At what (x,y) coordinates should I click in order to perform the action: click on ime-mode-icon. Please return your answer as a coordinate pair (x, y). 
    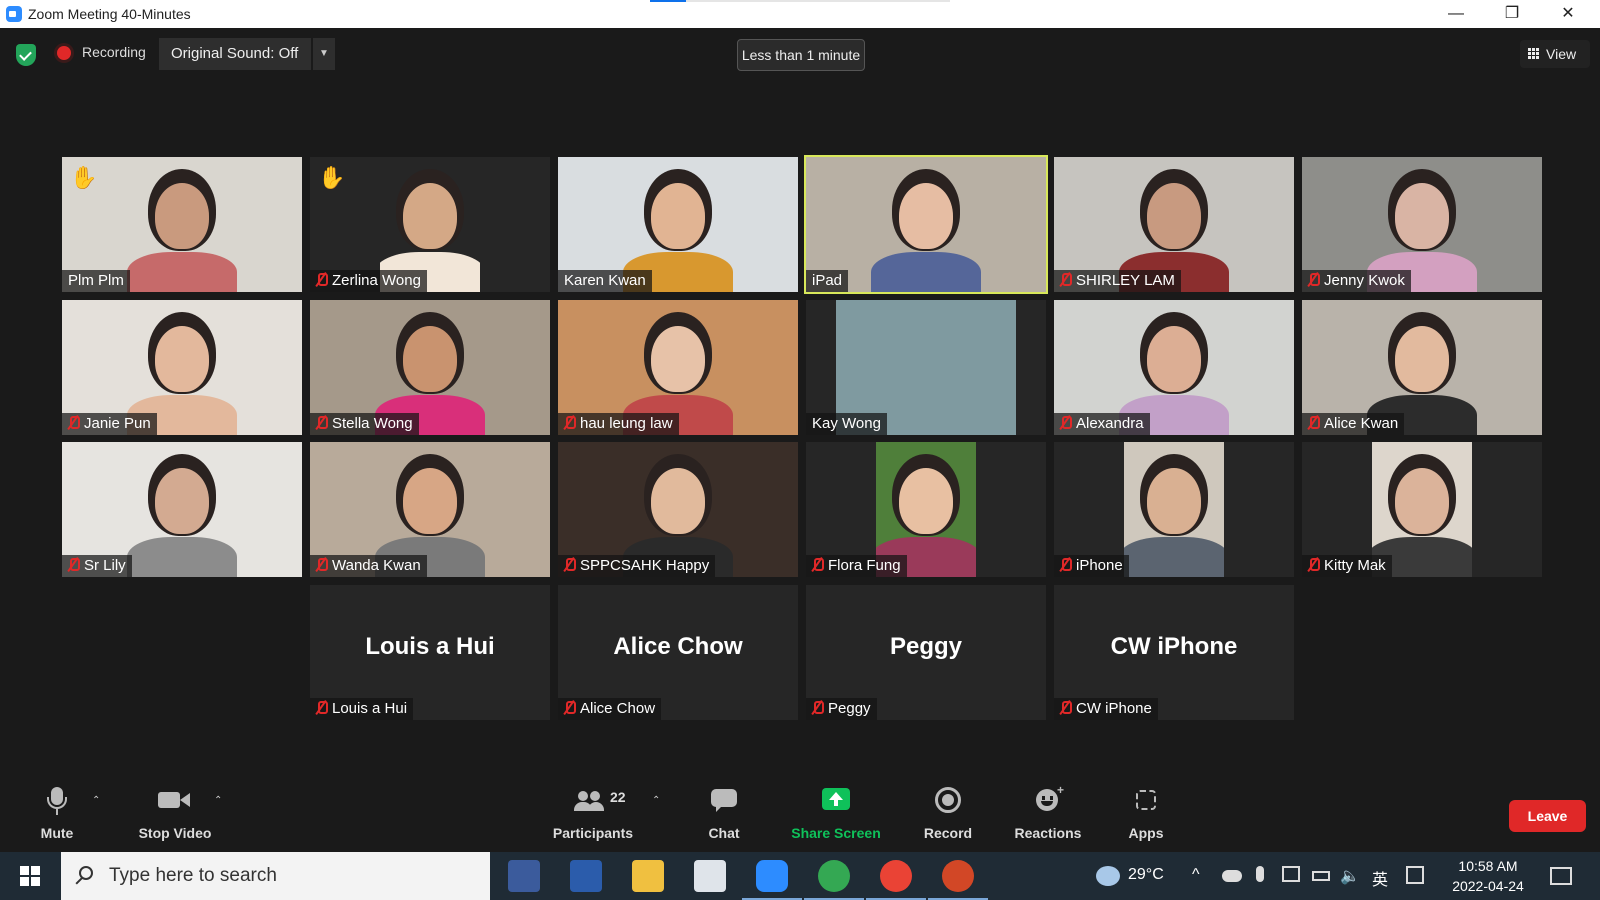
    Looking at the image, I should click on (1415, 875).